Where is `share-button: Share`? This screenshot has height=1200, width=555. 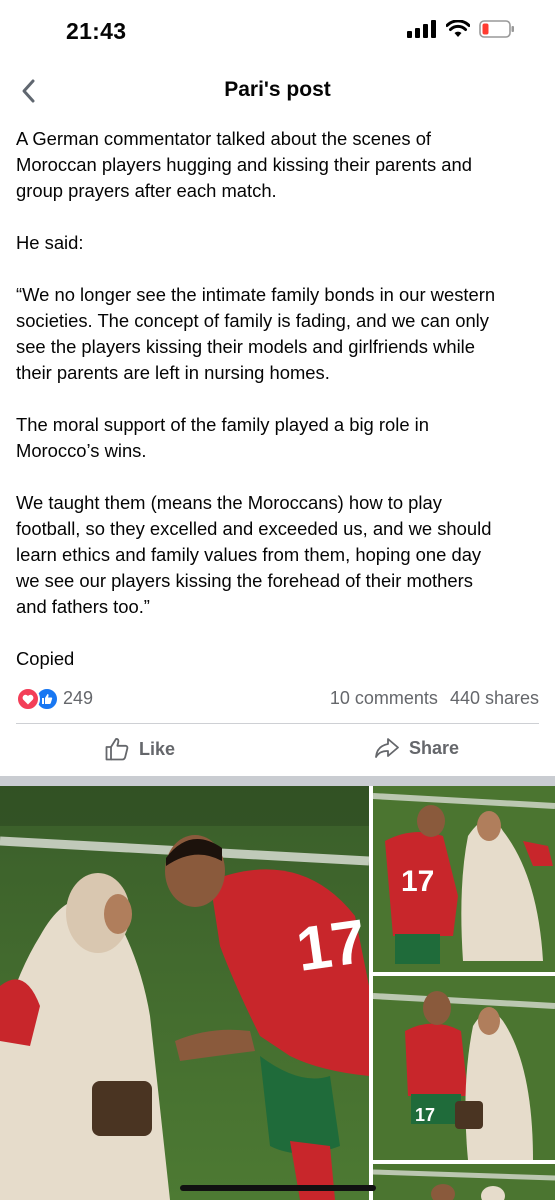 share-button: Share is located at coordinates (416, 748).